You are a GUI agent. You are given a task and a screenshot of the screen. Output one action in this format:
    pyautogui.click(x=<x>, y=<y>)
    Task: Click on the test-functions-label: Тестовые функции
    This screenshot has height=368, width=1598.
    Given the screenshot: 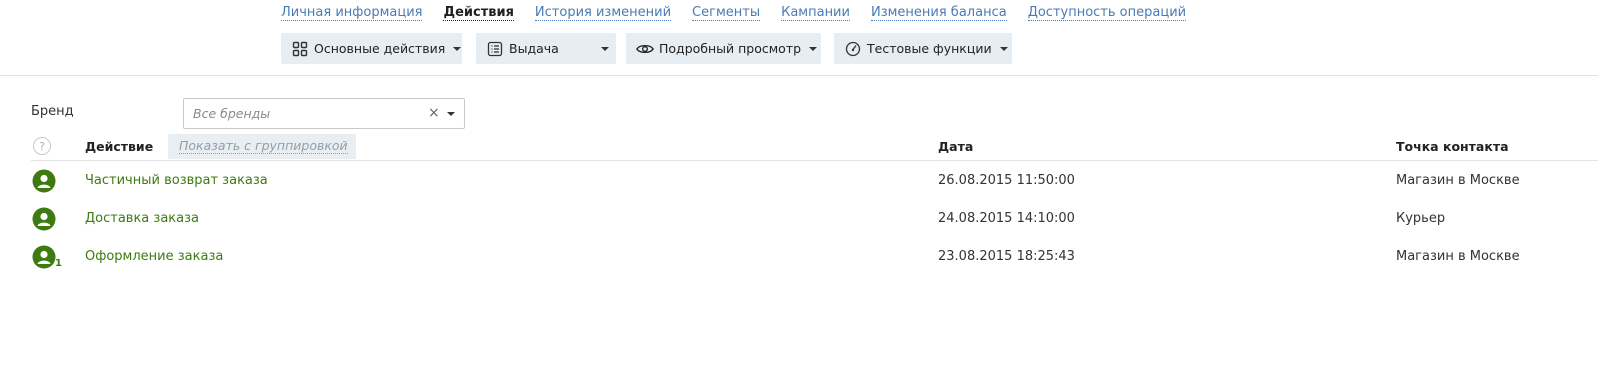 What is the action you would take?
    pyautogui.click(x=929, y=48)
    